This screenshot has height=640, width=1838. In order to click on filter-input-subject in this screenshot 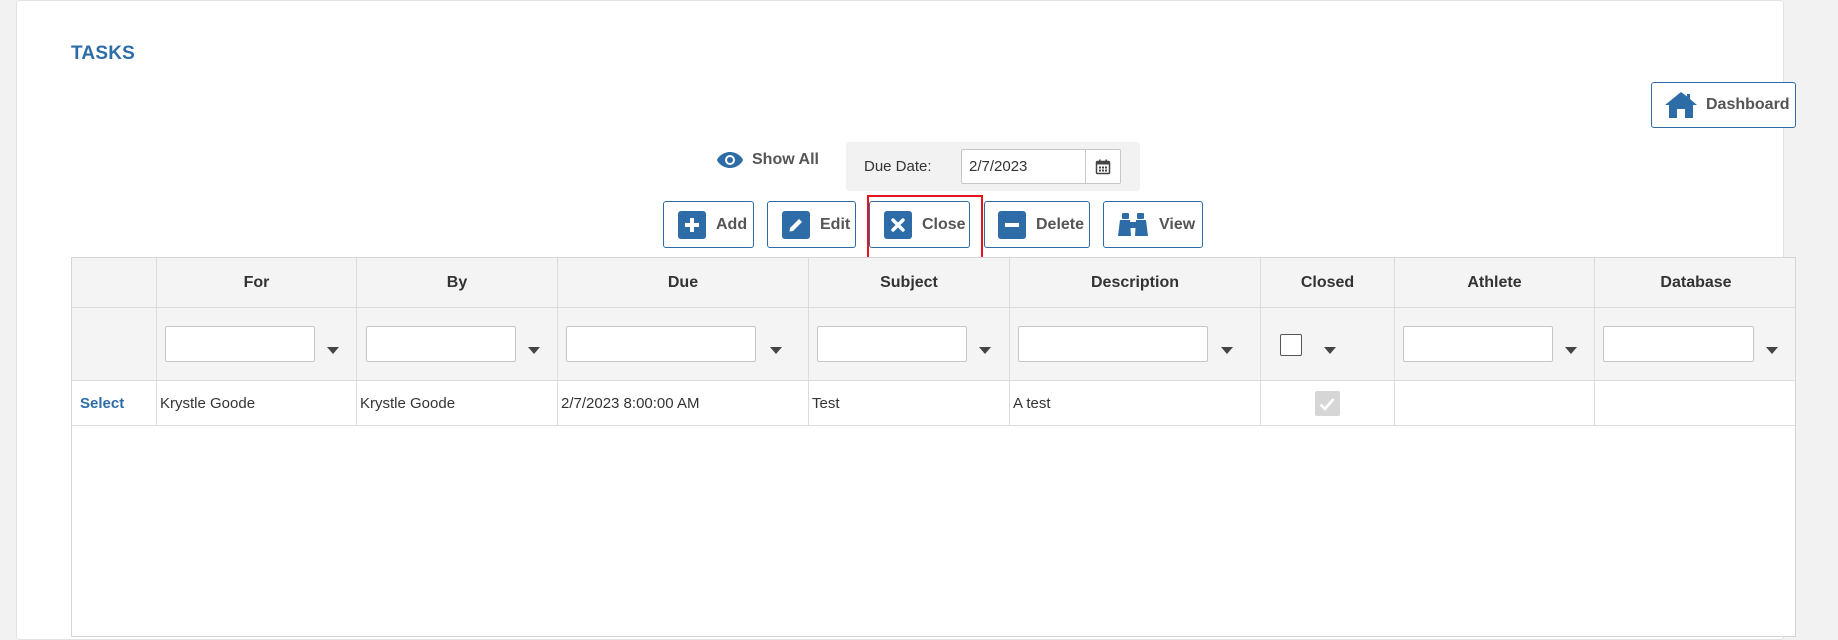, I will do `click(892, 344)`.